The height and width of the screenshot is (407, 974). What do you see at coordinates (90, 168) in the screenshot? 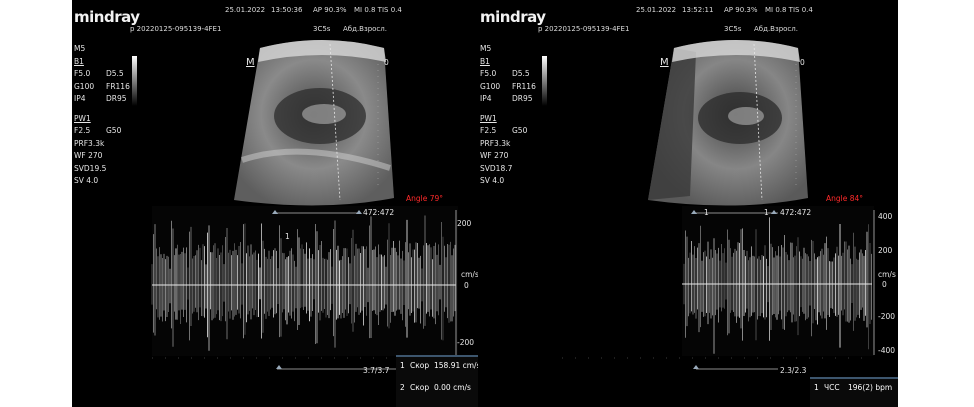
I see `param-svd: SVD19.5` at bounding box center [90, 168].